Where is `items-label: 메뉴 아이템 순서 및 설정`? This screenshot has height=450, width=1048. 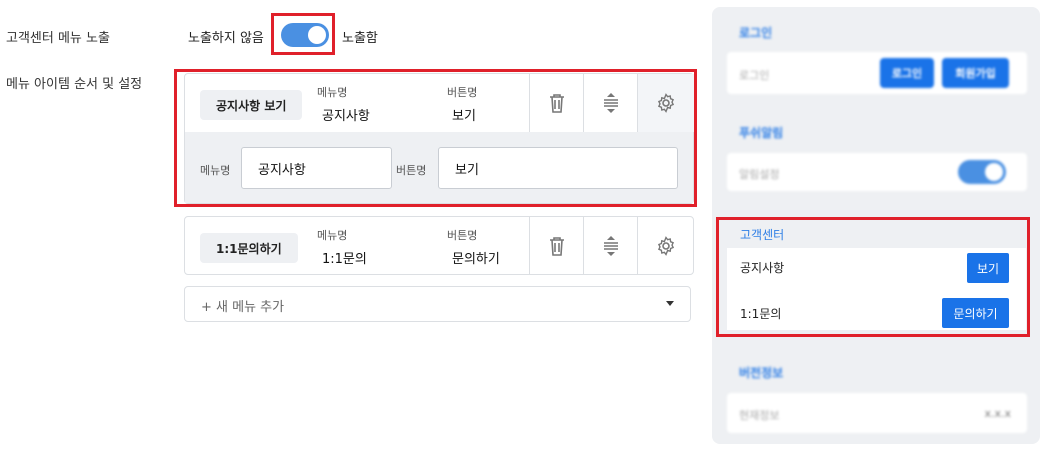 items-label: 메뉴 아이템 순서 및 설정 is located at coordinates (74, 84).